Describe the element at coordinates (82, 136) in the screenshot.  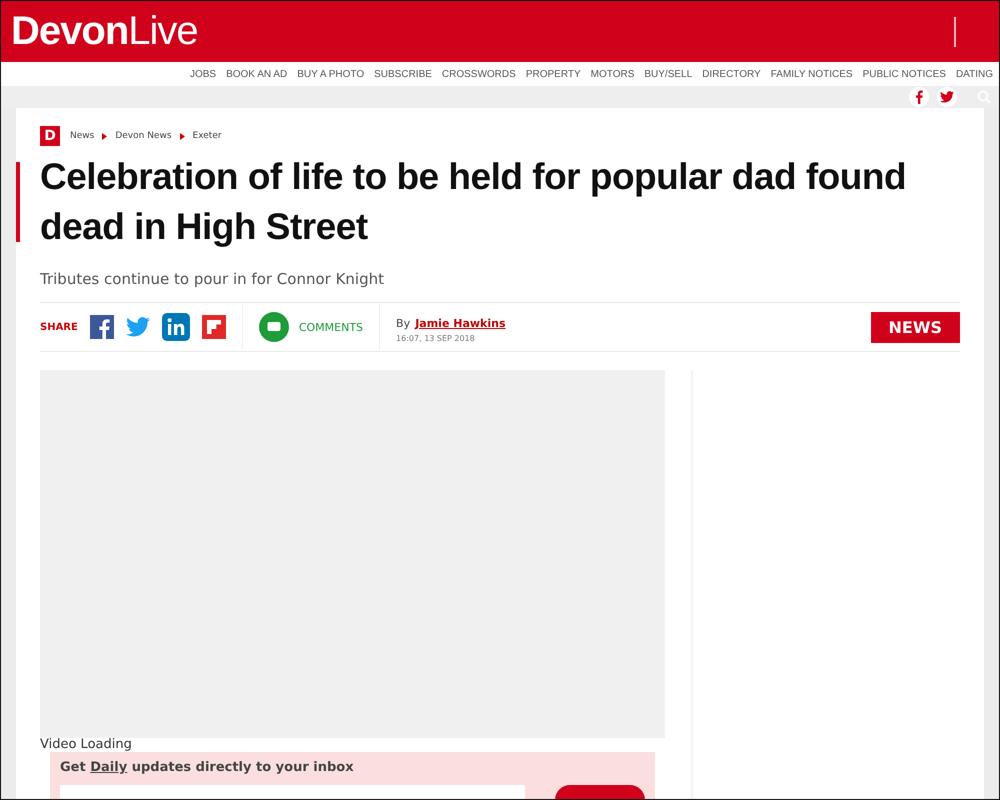
I see `breadcrumb-link: News` at that location.